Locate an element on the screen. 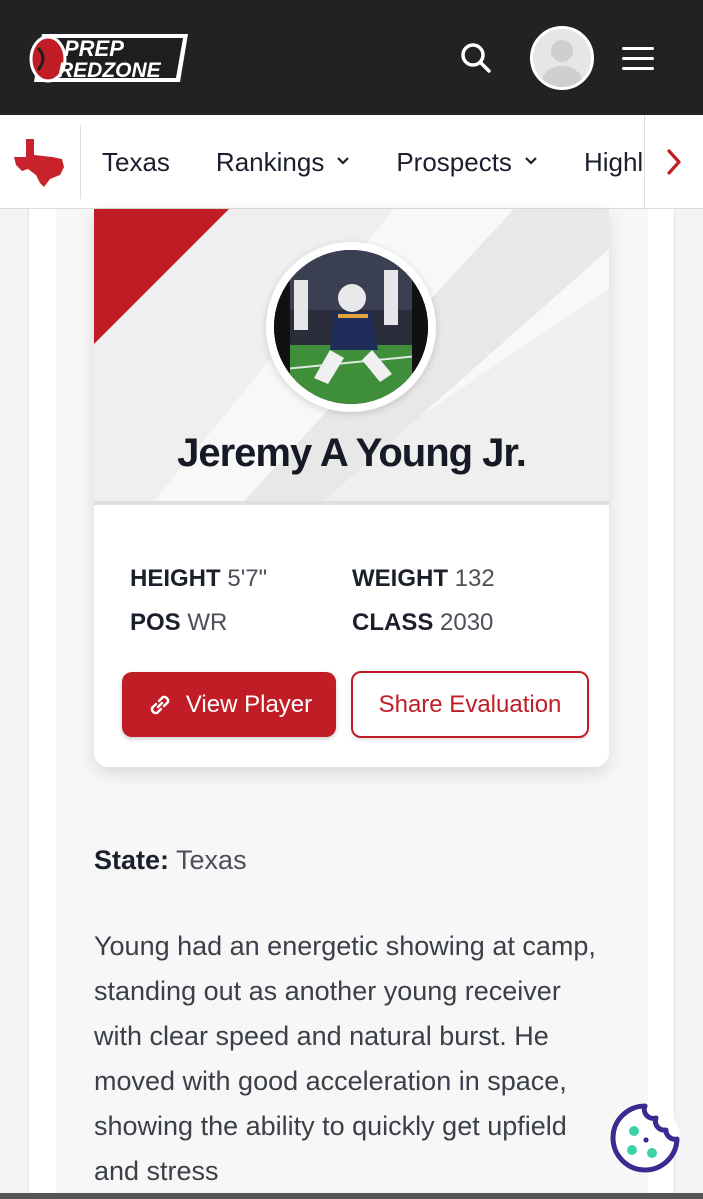 The image size is (703, 1199). stat-value: 5'7" is located at coordinates (247, 578).